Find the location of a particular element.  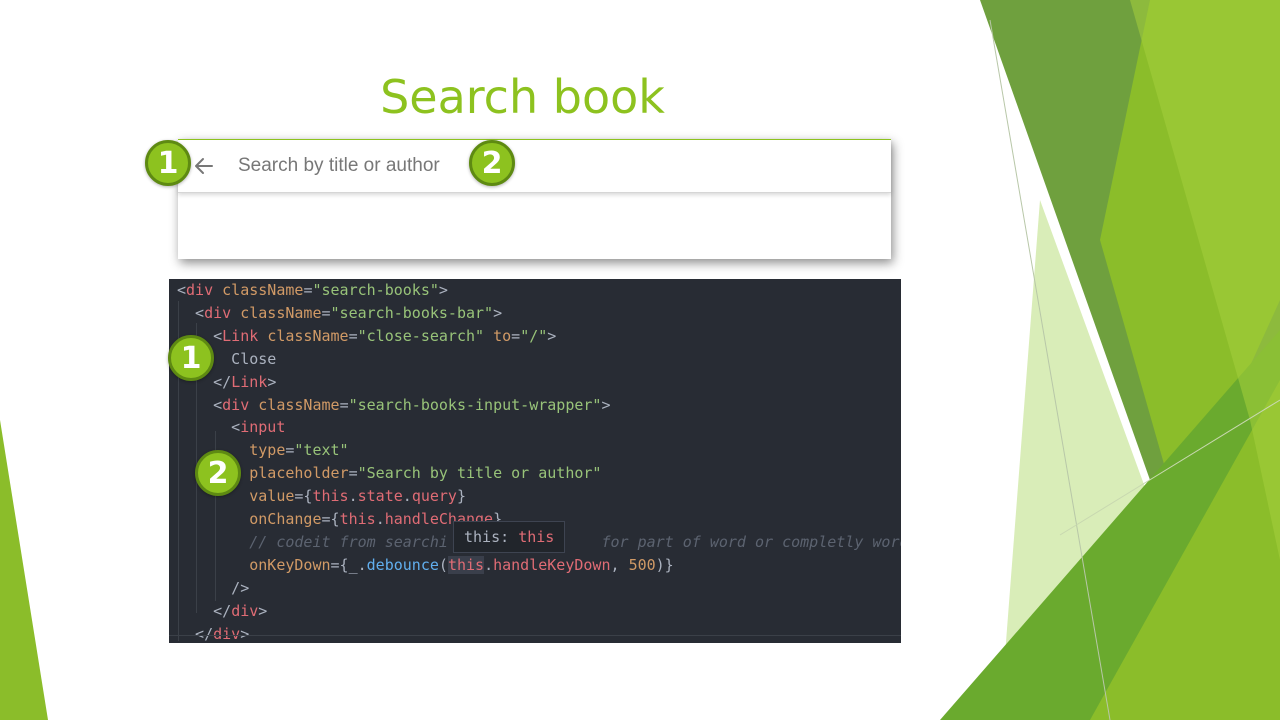

tooltip-value: this is located at coordinates (536, 537).